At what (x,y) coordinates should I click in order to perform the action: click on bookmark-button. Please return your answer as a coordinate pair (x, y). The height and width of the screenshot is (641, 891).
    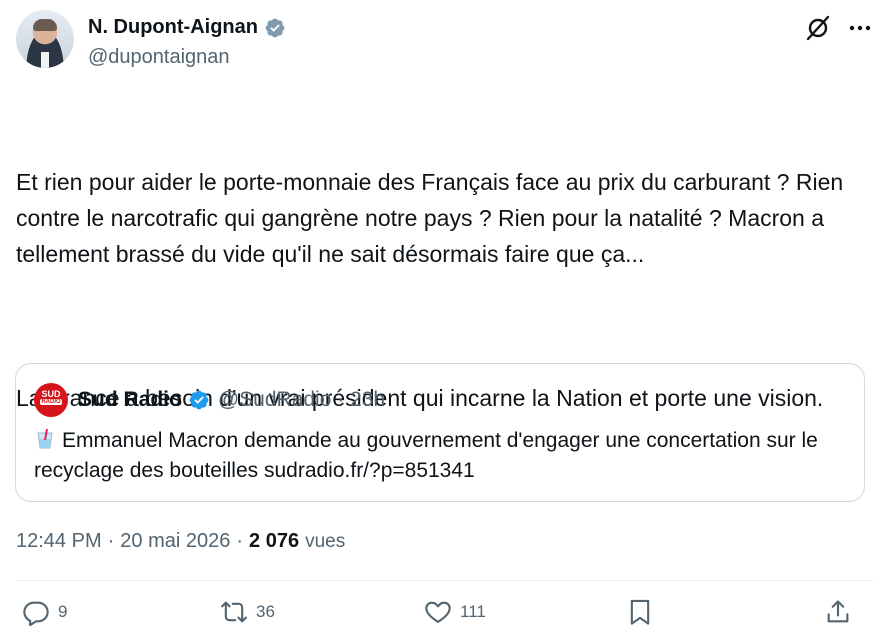
    Looking at the image, I should click on (640, 612).